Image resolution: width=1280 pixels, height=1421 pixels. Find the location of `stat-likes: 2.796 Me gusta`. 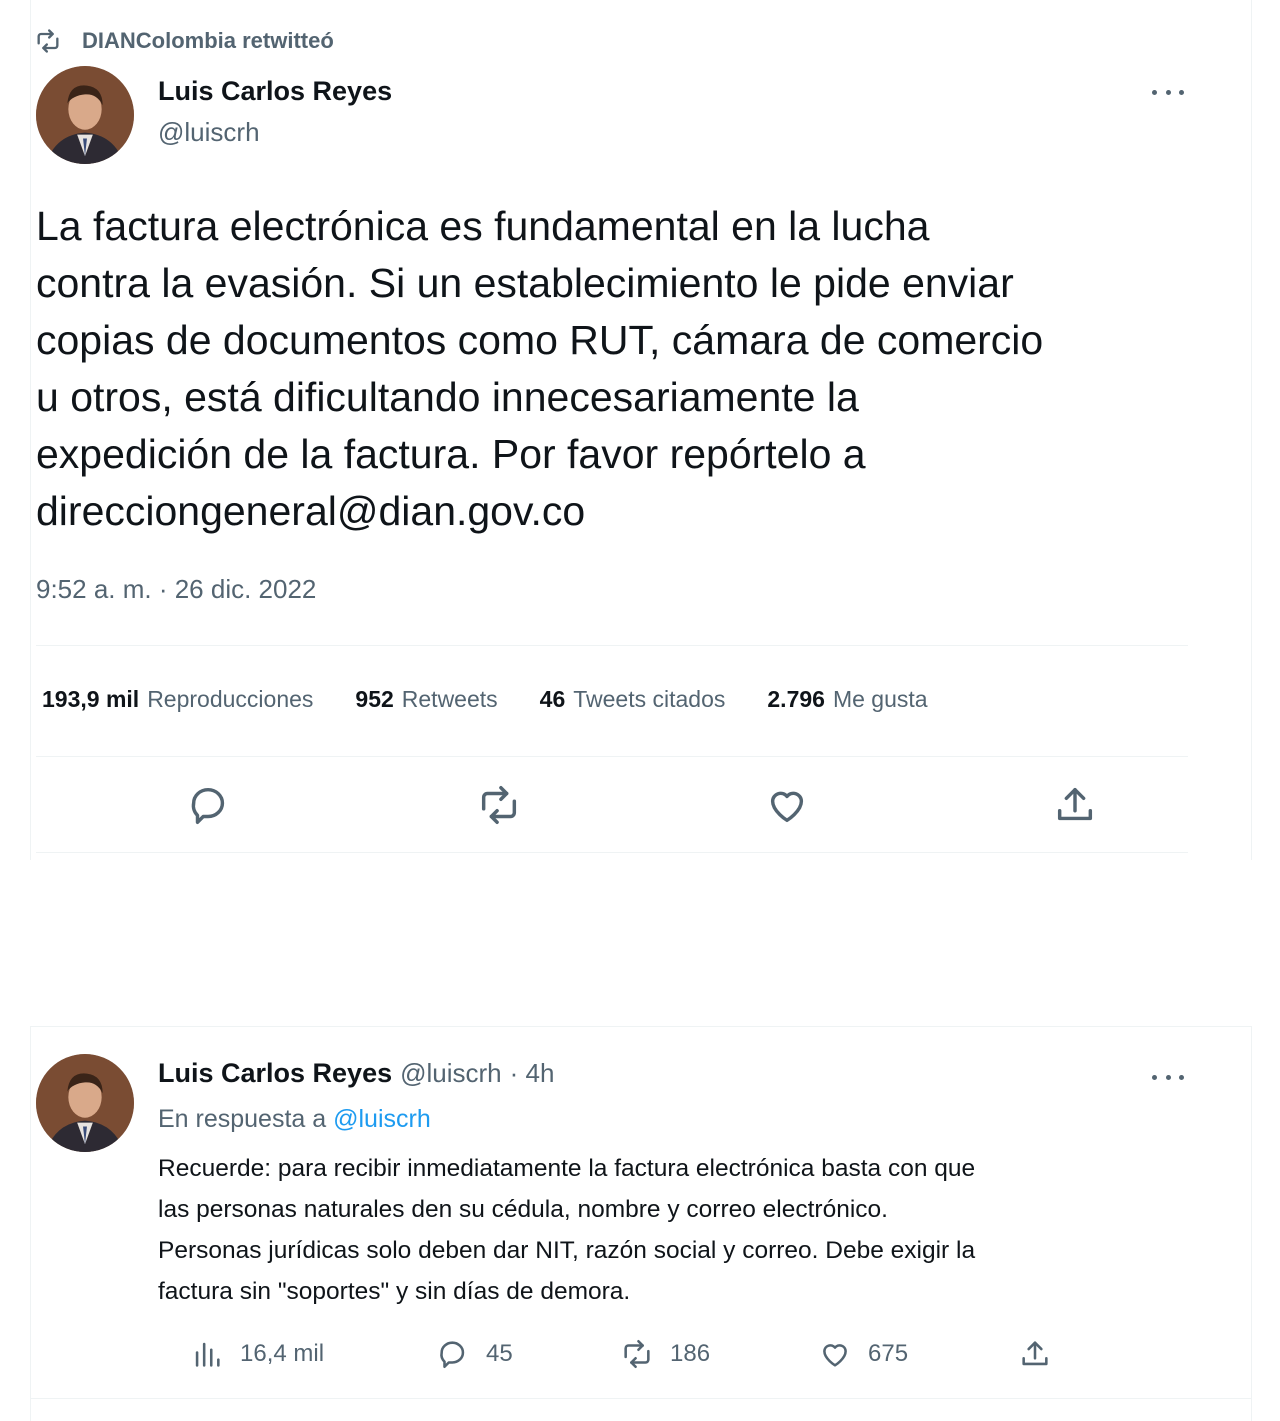

stat-likes: 2.796 Me gusta is located at coordinates (847, 699).